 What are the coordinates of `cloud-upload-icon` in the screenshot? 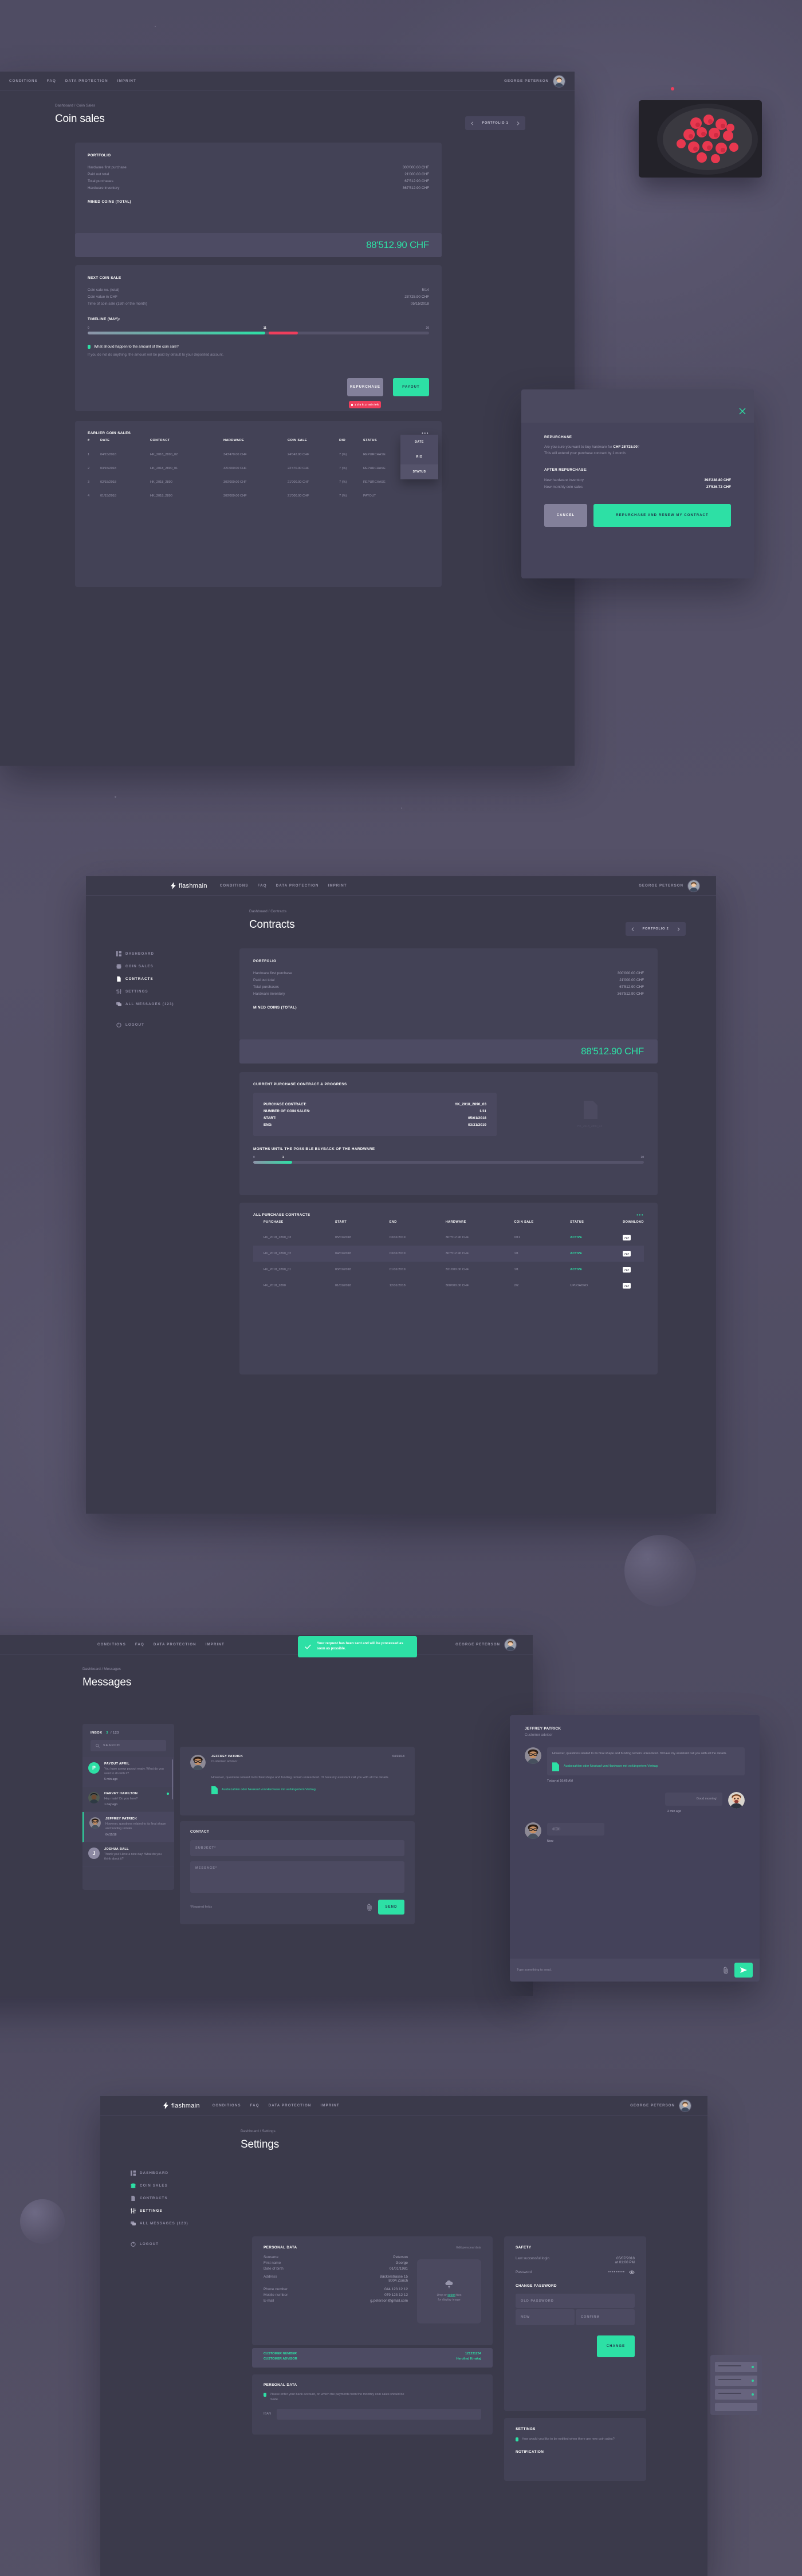 It's located at (449, 2284).